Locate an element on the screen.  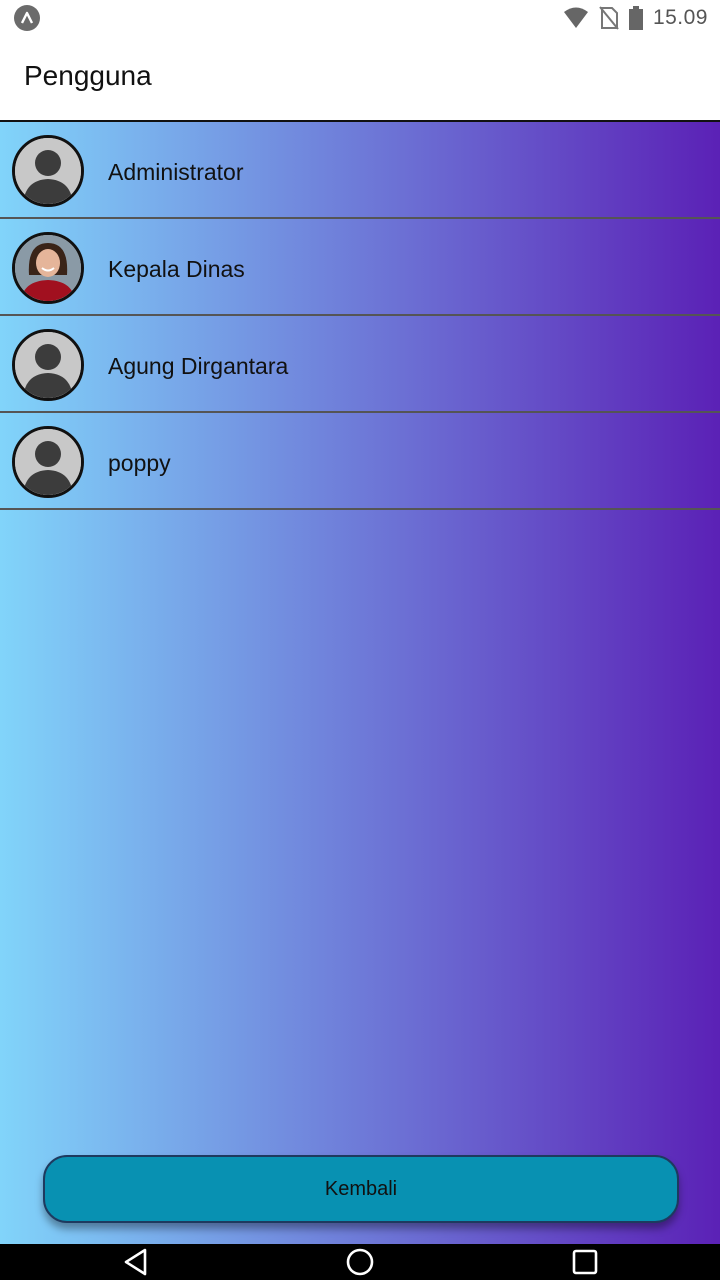
list-item: Administrator is located at coordinates (360, 170).